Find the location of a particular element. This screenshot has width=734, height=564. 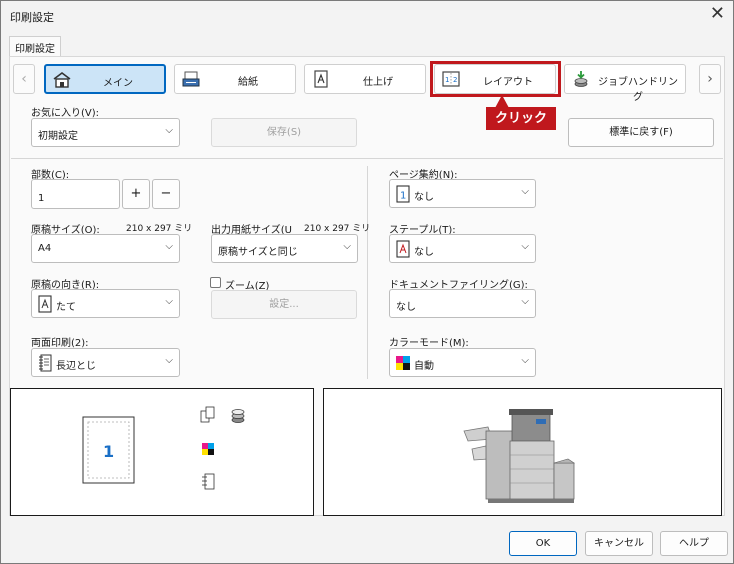

one-up-icon: 1 is located at coordinates (403, 194).